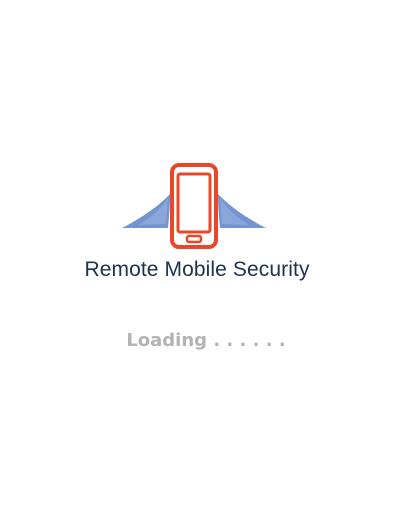 Image resolution: width=412 pixels, height=526 pixels. What do you see at coordinates (197, 269) in the screenshot?
I see `app-name-title: Remote Mobile Security` at bounding box center [197, 269].